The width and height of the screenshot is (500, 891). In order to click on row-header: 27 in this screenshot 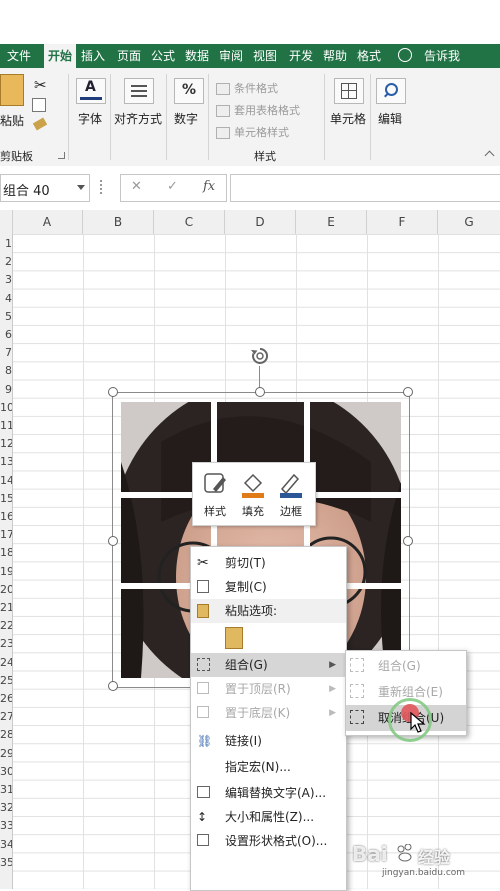, I will do `click(6, 719)`.